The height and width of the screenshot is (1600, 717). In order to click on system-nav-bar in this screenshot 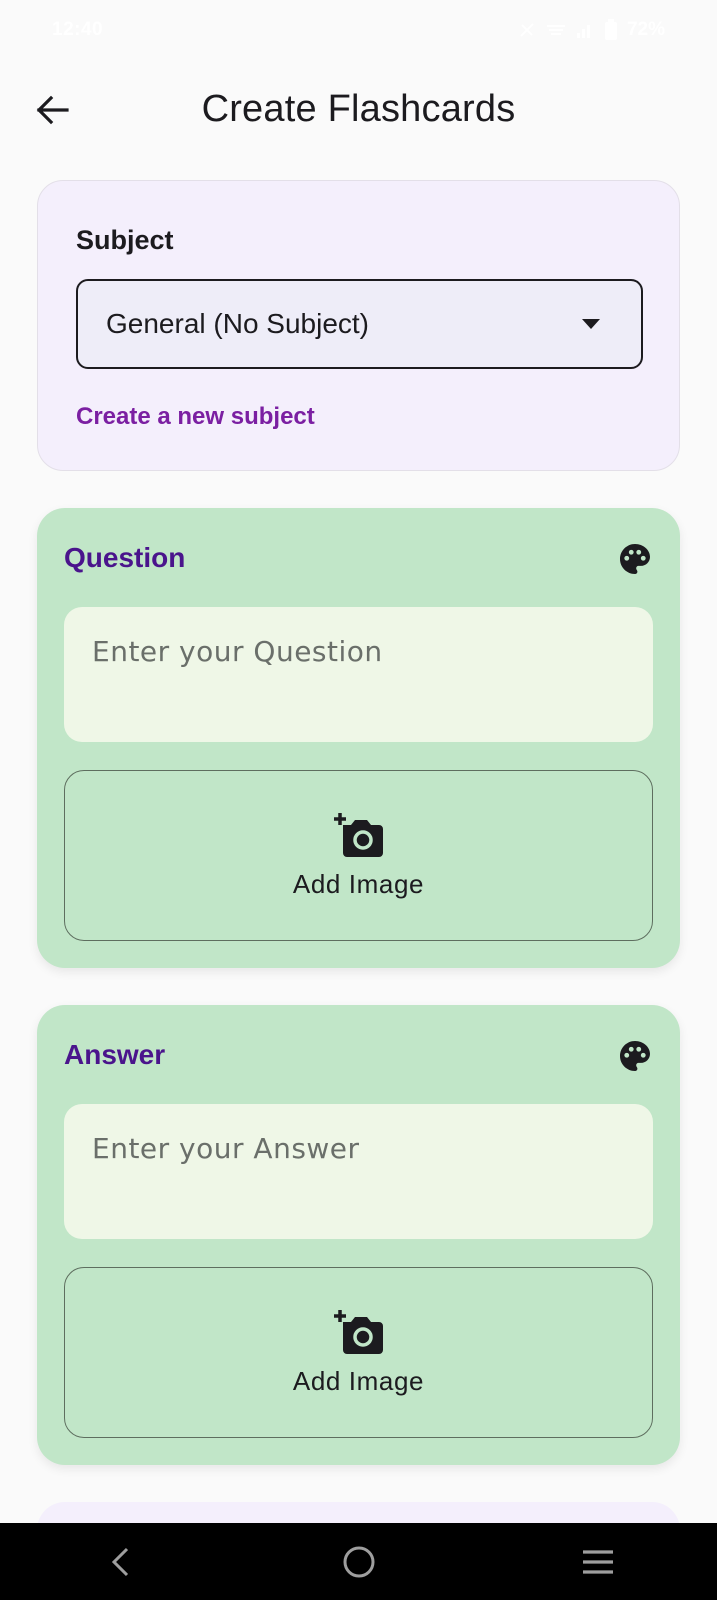, I will do `click(358, 1561)`.